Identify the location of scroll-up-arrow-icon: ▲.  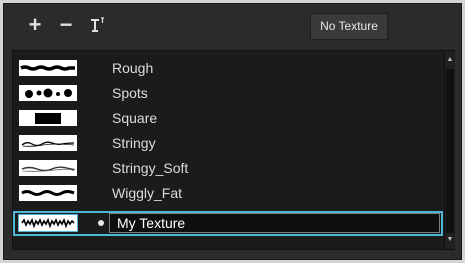
(450, 60).